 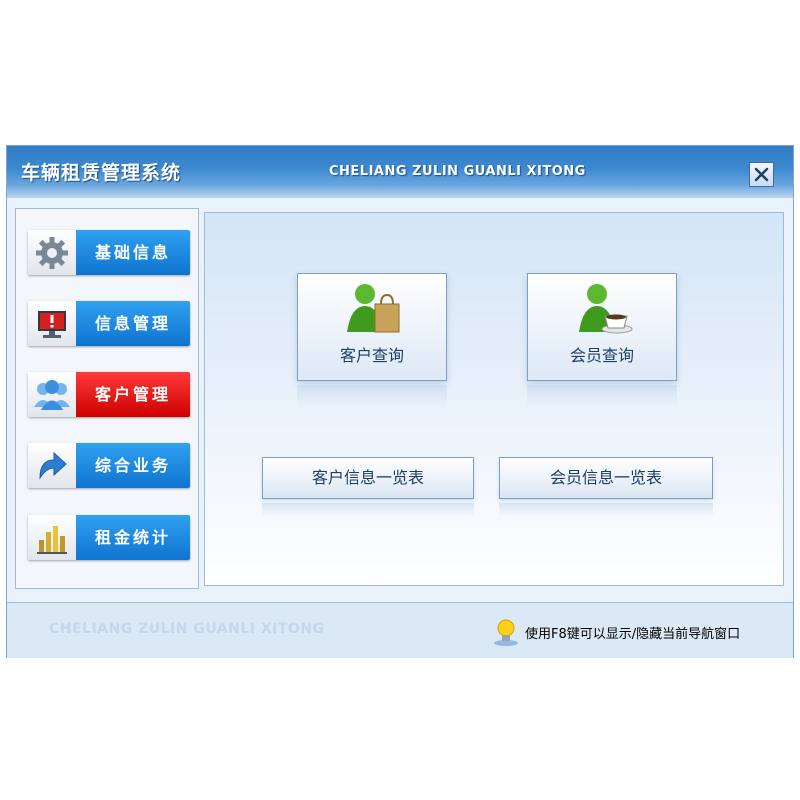 I want to click on user-shopping-bag-icon, so click(x=373, y=308).